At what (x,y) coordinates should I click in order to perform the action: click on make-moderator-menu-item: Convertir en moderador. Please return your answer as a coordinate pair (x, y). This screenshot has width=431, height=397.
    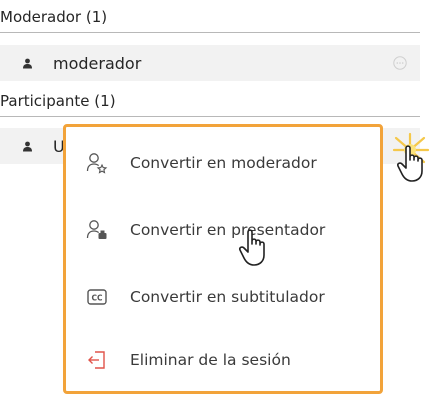
    Looking at the image, I should click on (223, 163).